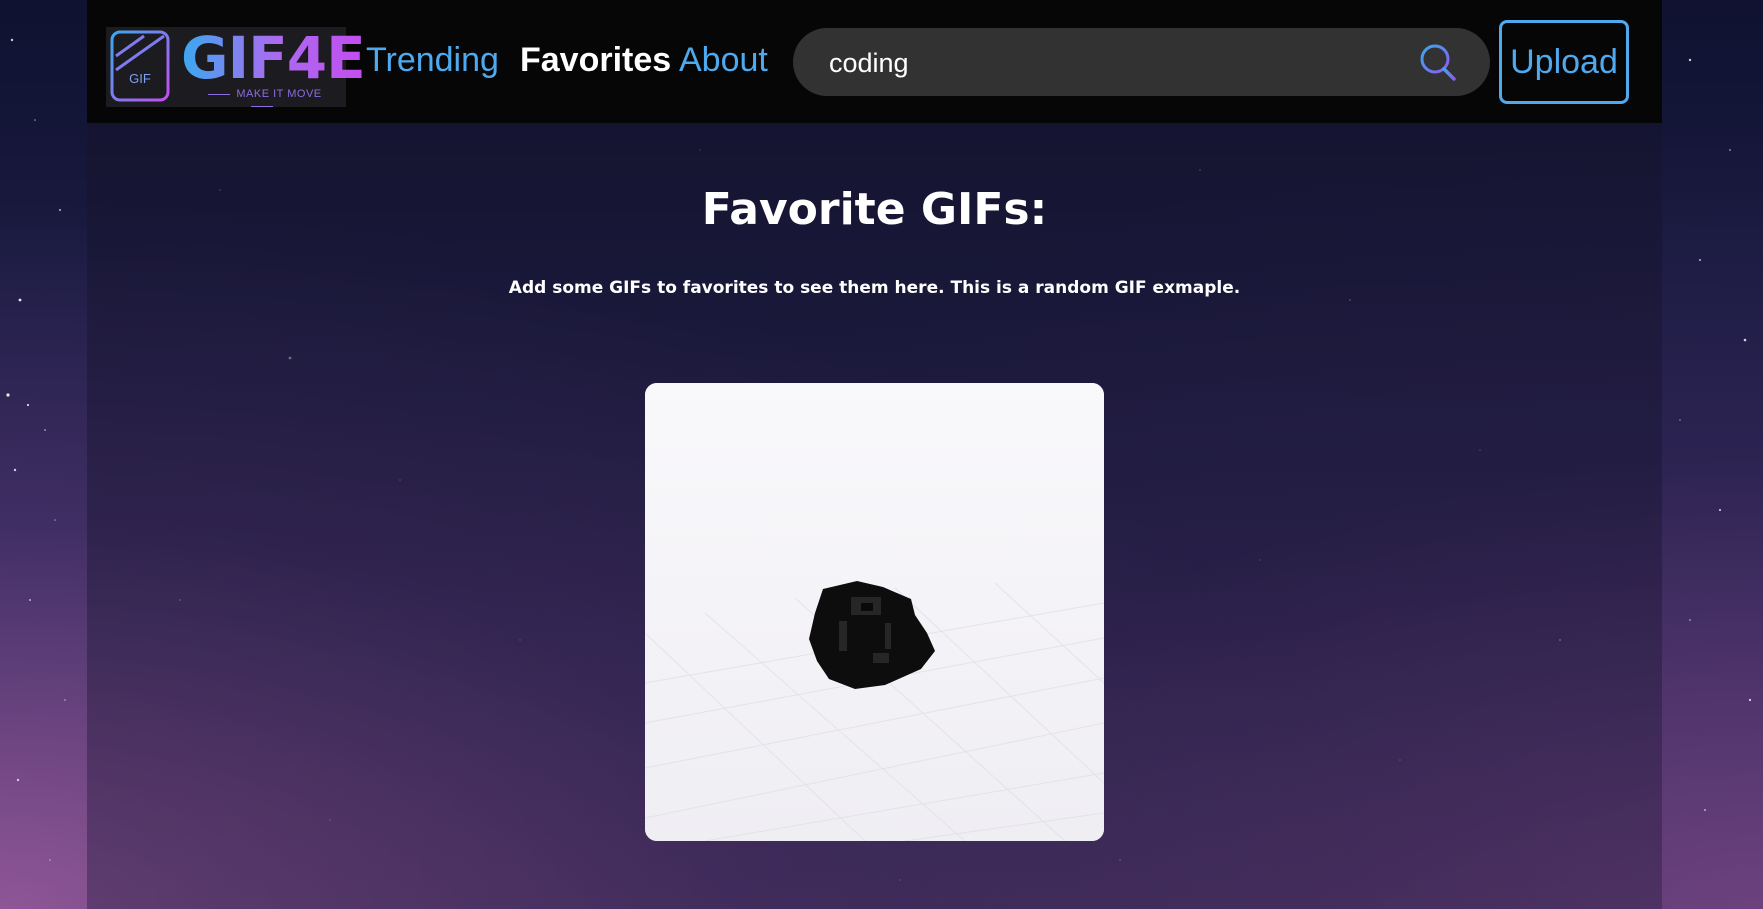 The width and height of the screenshot is (1763, 909). What do you see at coordinates (273, 58) in the screenshot?
I see `logo-wordmark: GIF4E` at bounding box center [273, 58].